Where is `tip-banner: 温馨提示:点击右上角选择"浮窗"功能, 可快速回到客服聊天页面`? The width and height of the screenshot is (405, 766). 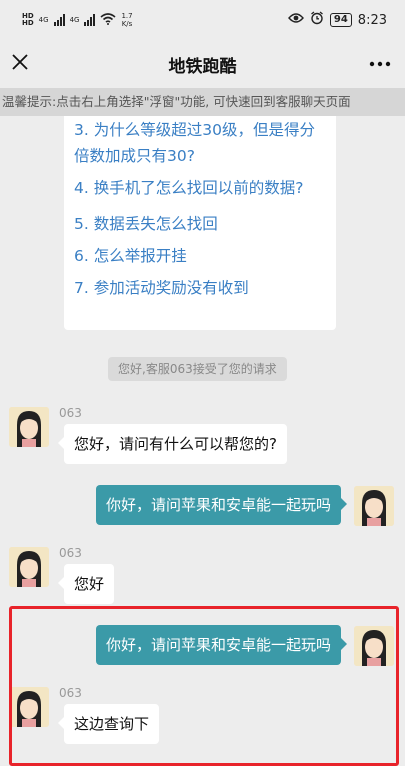
tip-banner: 温馨提示:点击右上角选择"浮窗"功能, 可快速回到客服聊天页面 is located at coordinates (202, 102).